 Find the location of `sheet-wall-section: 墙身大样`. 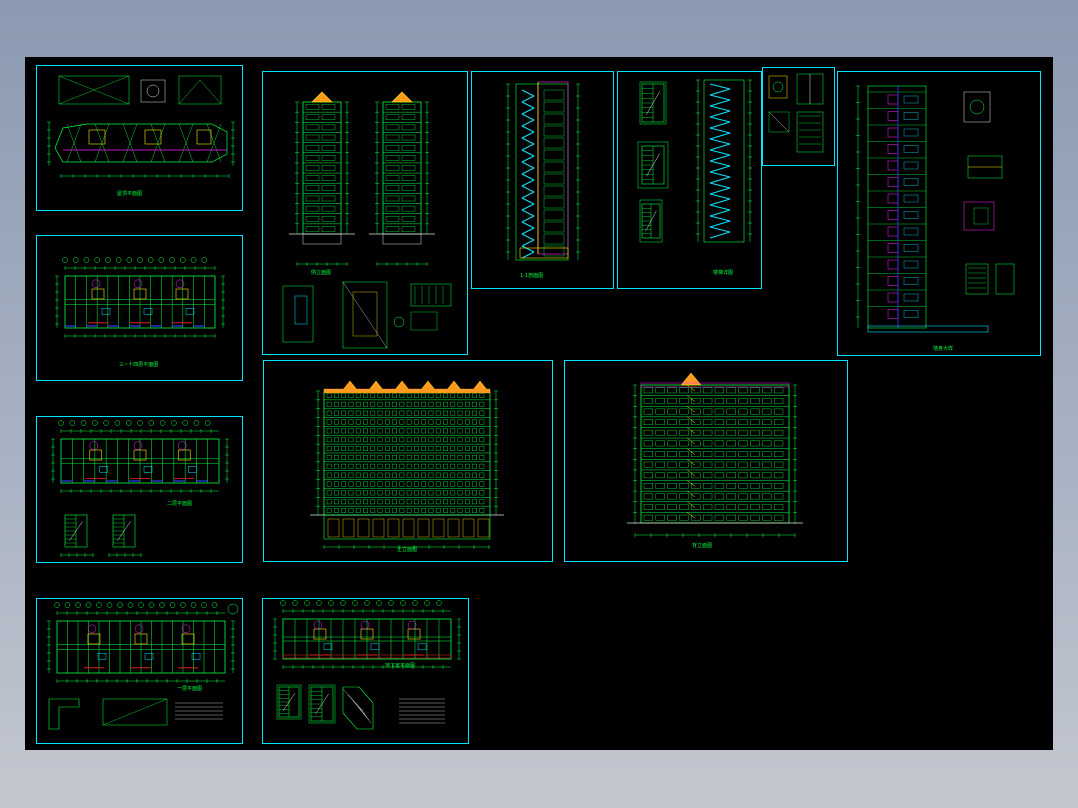

sheet-wall-section: 墙身大样 is located at coordinates (939, 213).